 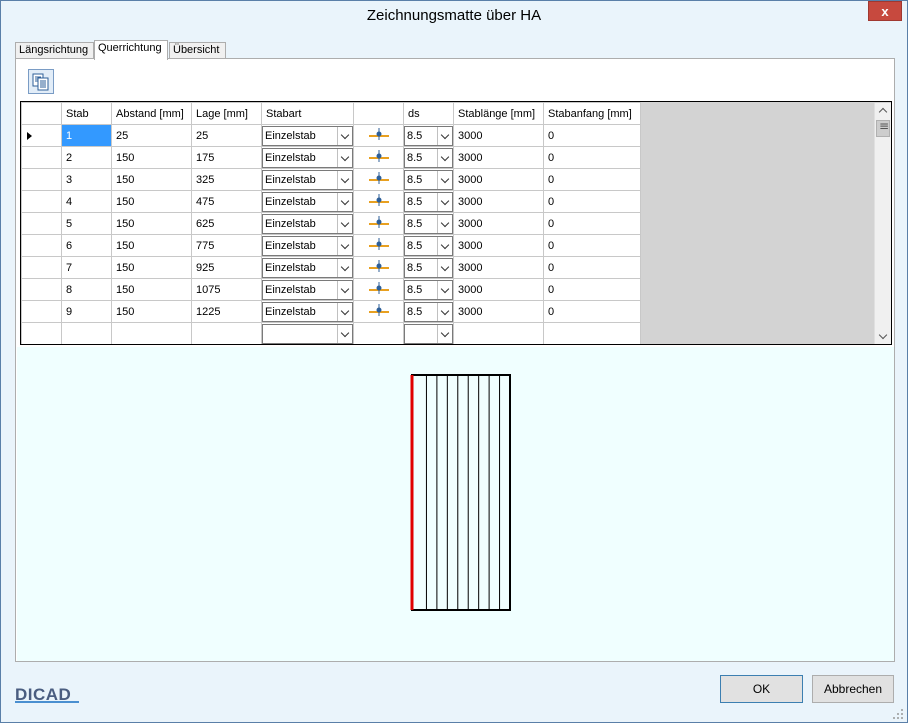 What do you see at coordinates (197, 50) in the screenshot?
I see `tab-uebersicht: Übersicht` at bounding box center [197, 50].